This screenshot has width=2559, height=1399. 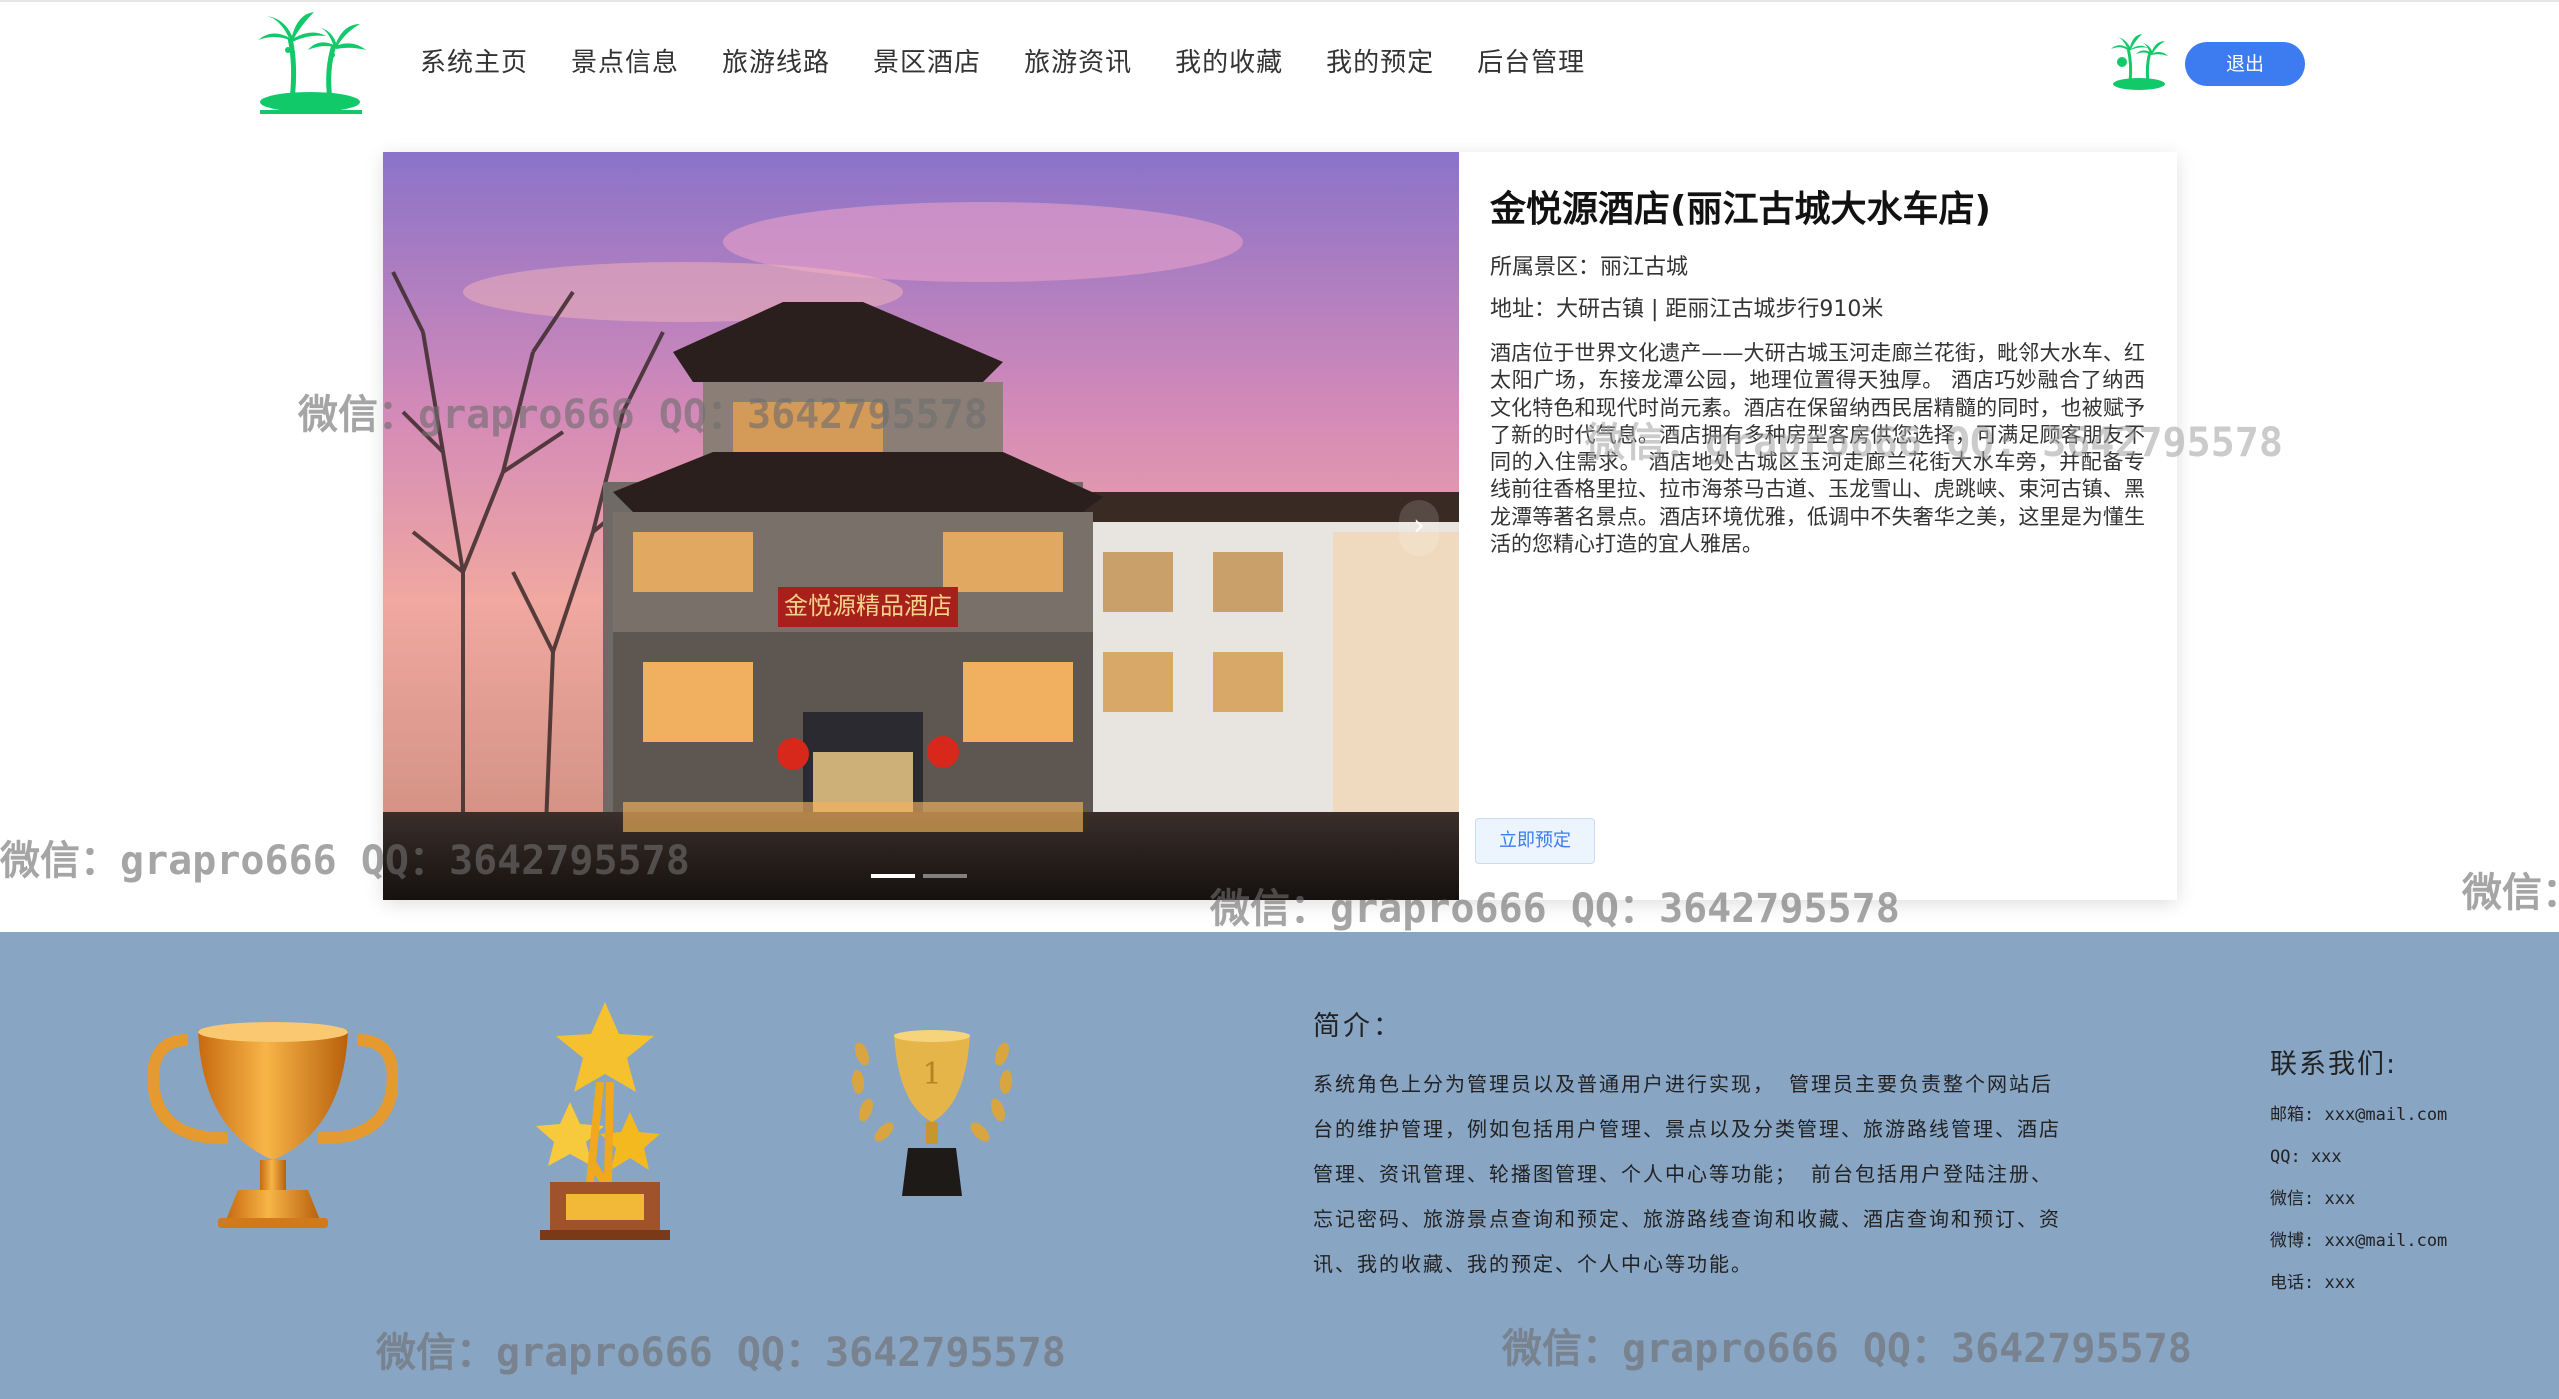 I want to click on carousel-next-button: ›, so click(x=1419, y=528).